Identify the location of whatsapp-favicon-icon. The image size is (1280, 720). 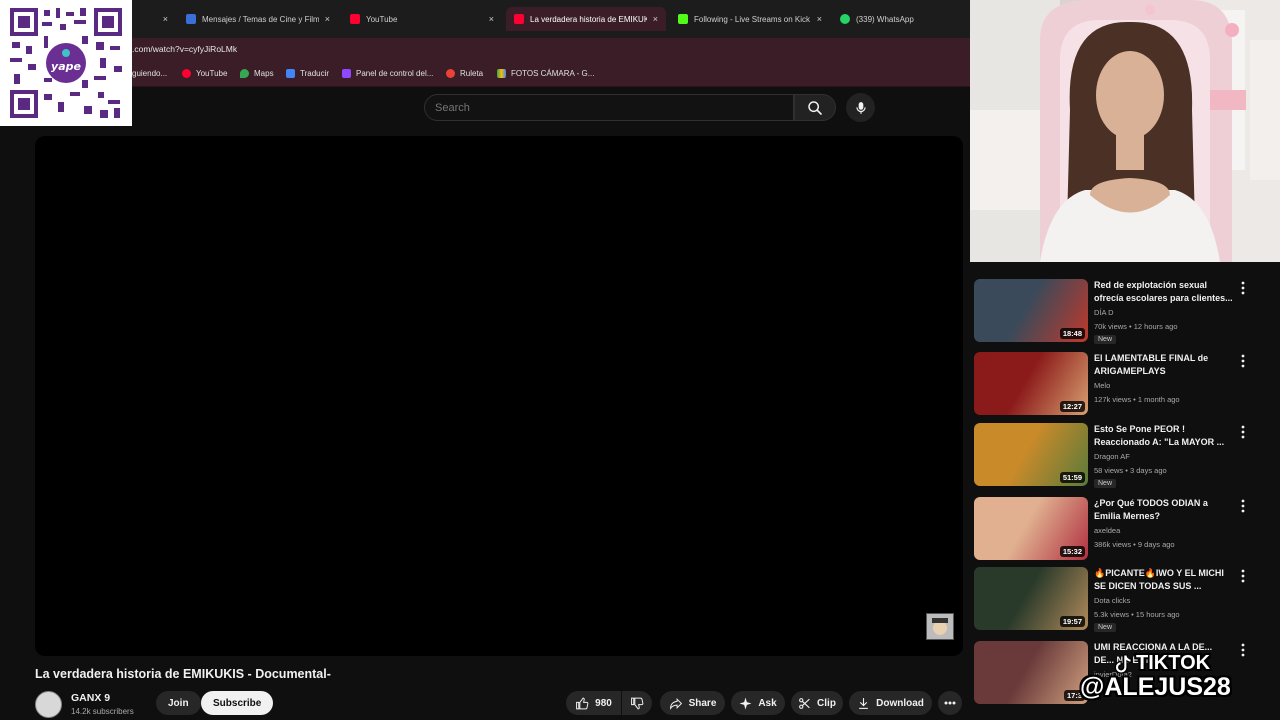
(845, 19).